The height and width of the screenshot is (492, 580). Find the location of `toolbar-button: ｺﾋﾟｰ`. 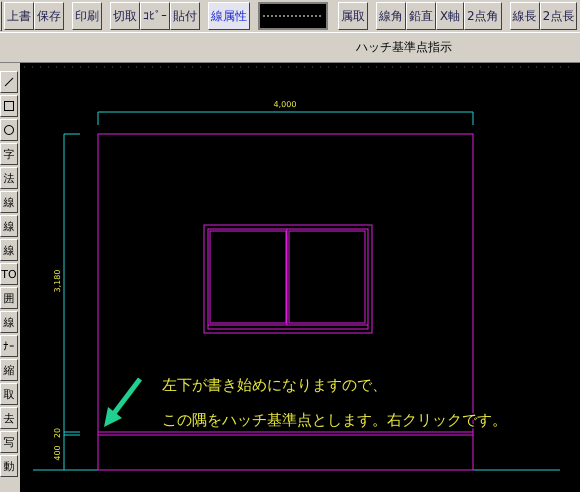

toolbar-button: ｺﾋﾟｰ is located at coordinates (155, 16).